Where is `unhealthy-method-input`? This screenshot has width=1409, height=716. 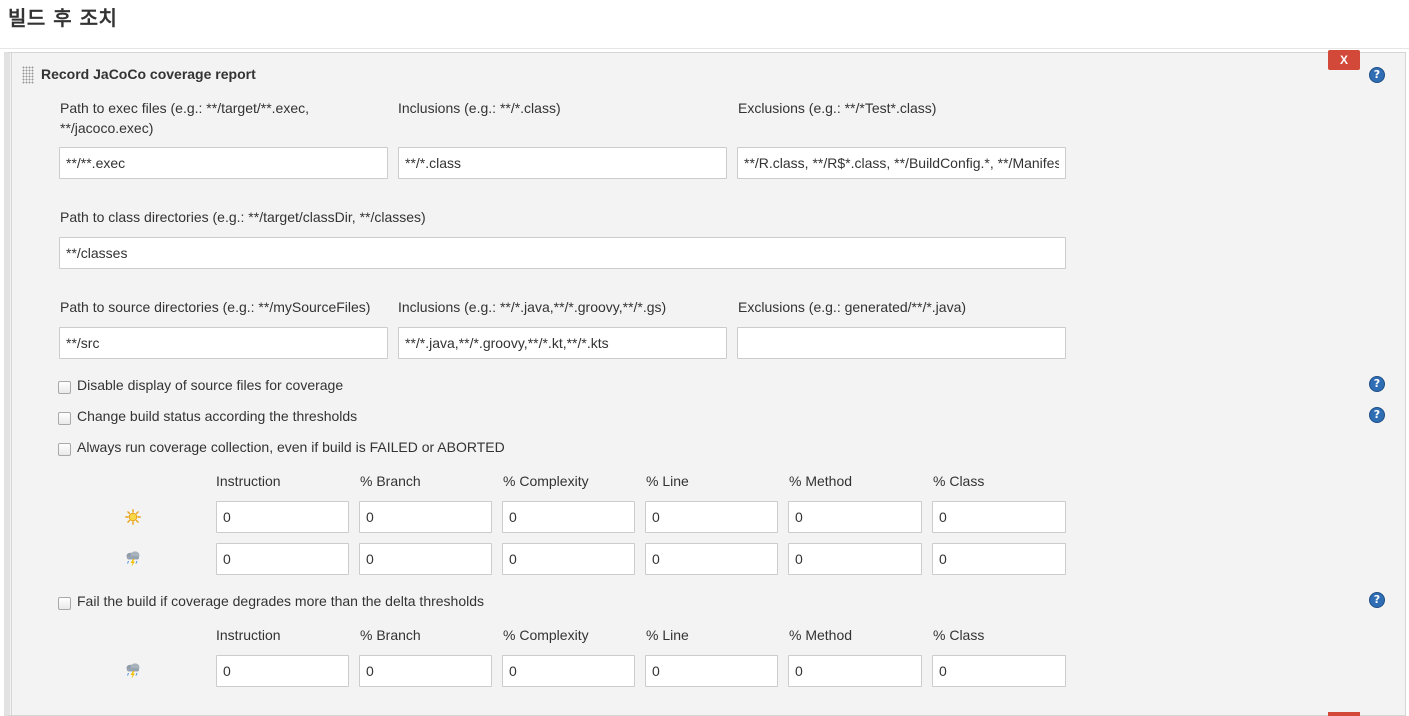
unhealthy-method-input is located at coordinates (855, 559).